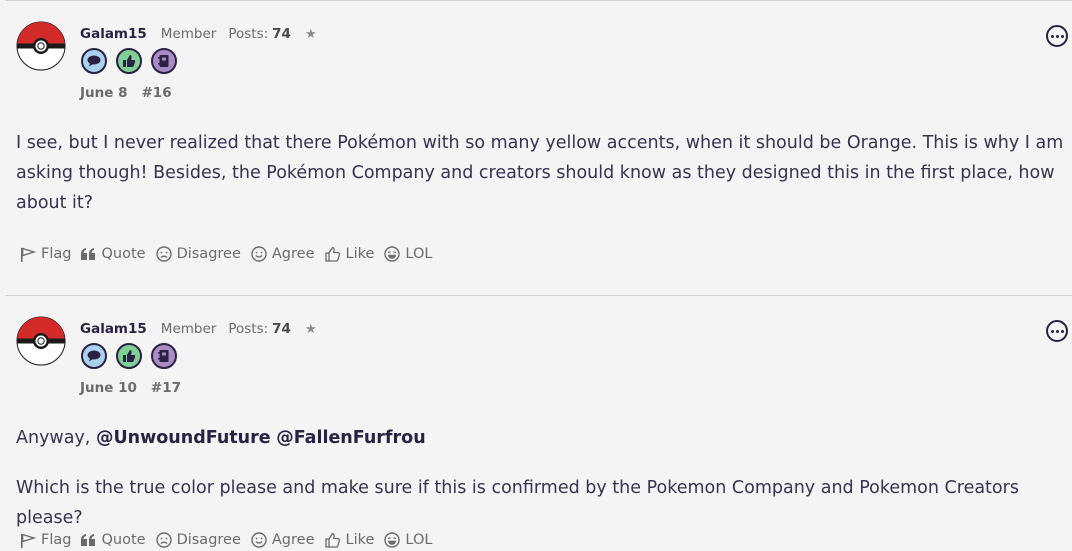 This screenshot has height=551, width=1072. I want to click on post-meta: June 8 #16, so click(126, 93).